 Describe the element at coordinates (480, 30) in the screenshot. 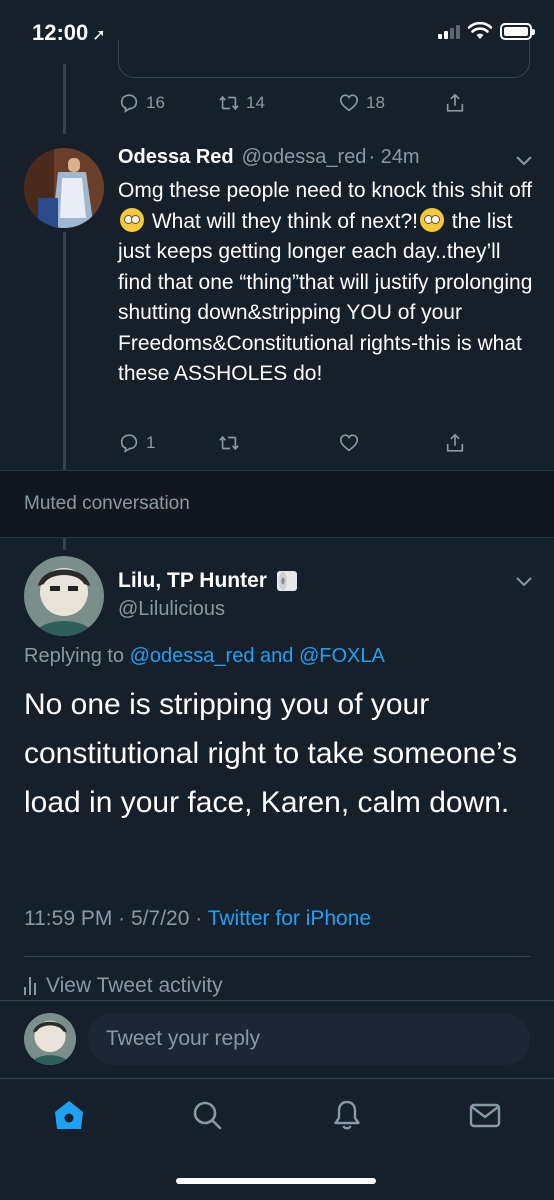

I see `wifi-icon` at that location.